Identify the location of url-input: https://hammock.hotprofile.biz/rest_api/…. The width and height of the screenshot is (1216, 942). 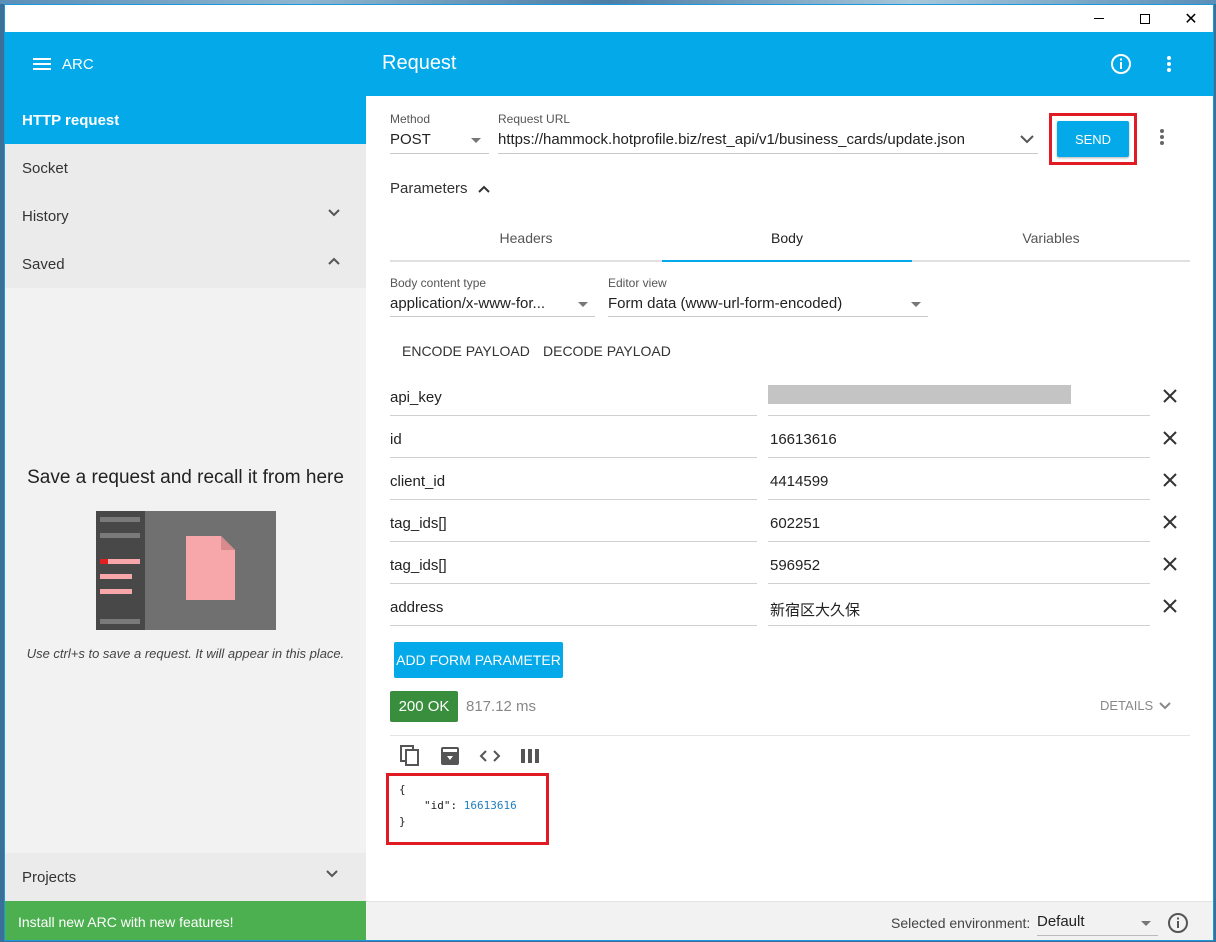
(731, 139).